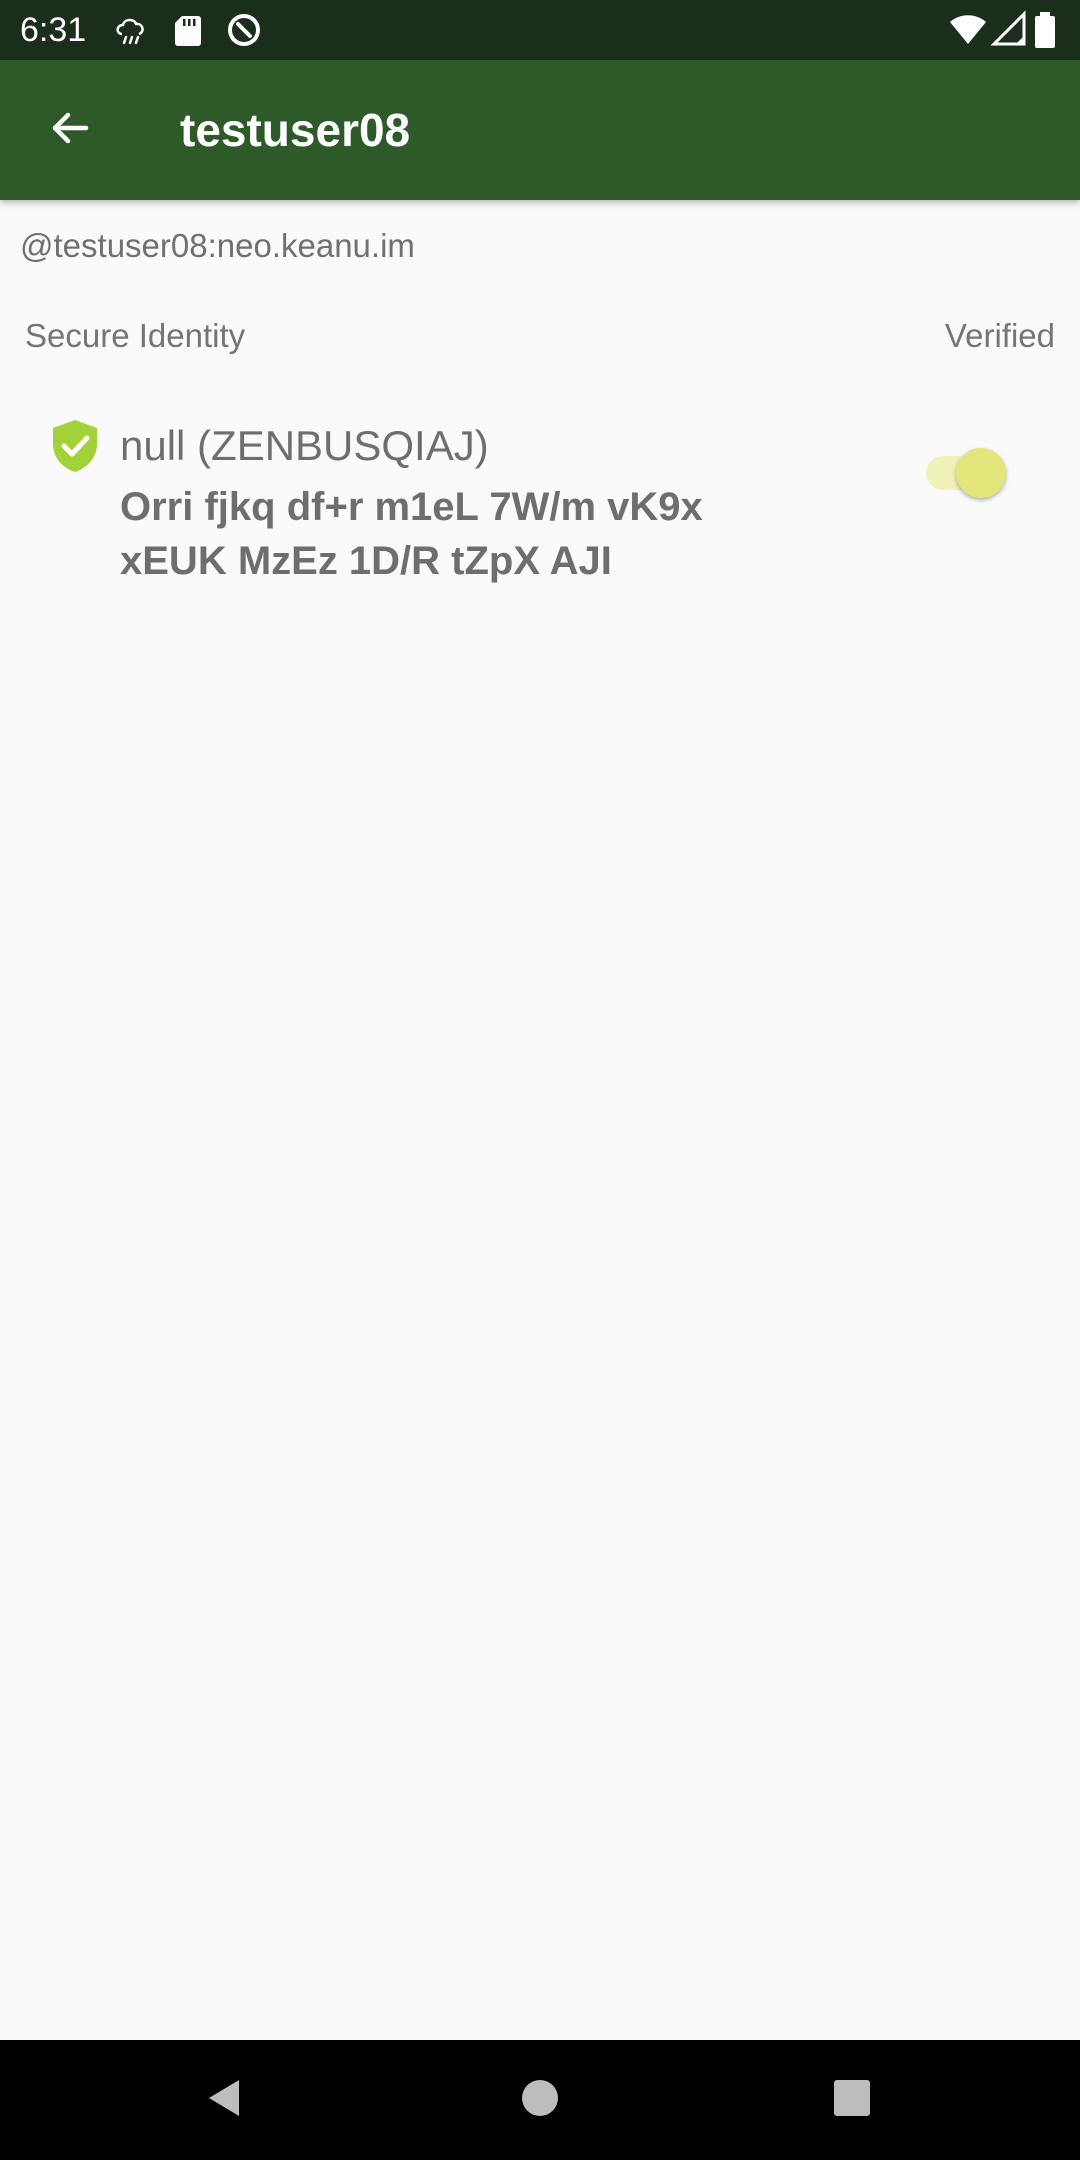 The height and width of the screenshot is (2160, 1080). I want to click on wifi-icon, so click(968, 30).